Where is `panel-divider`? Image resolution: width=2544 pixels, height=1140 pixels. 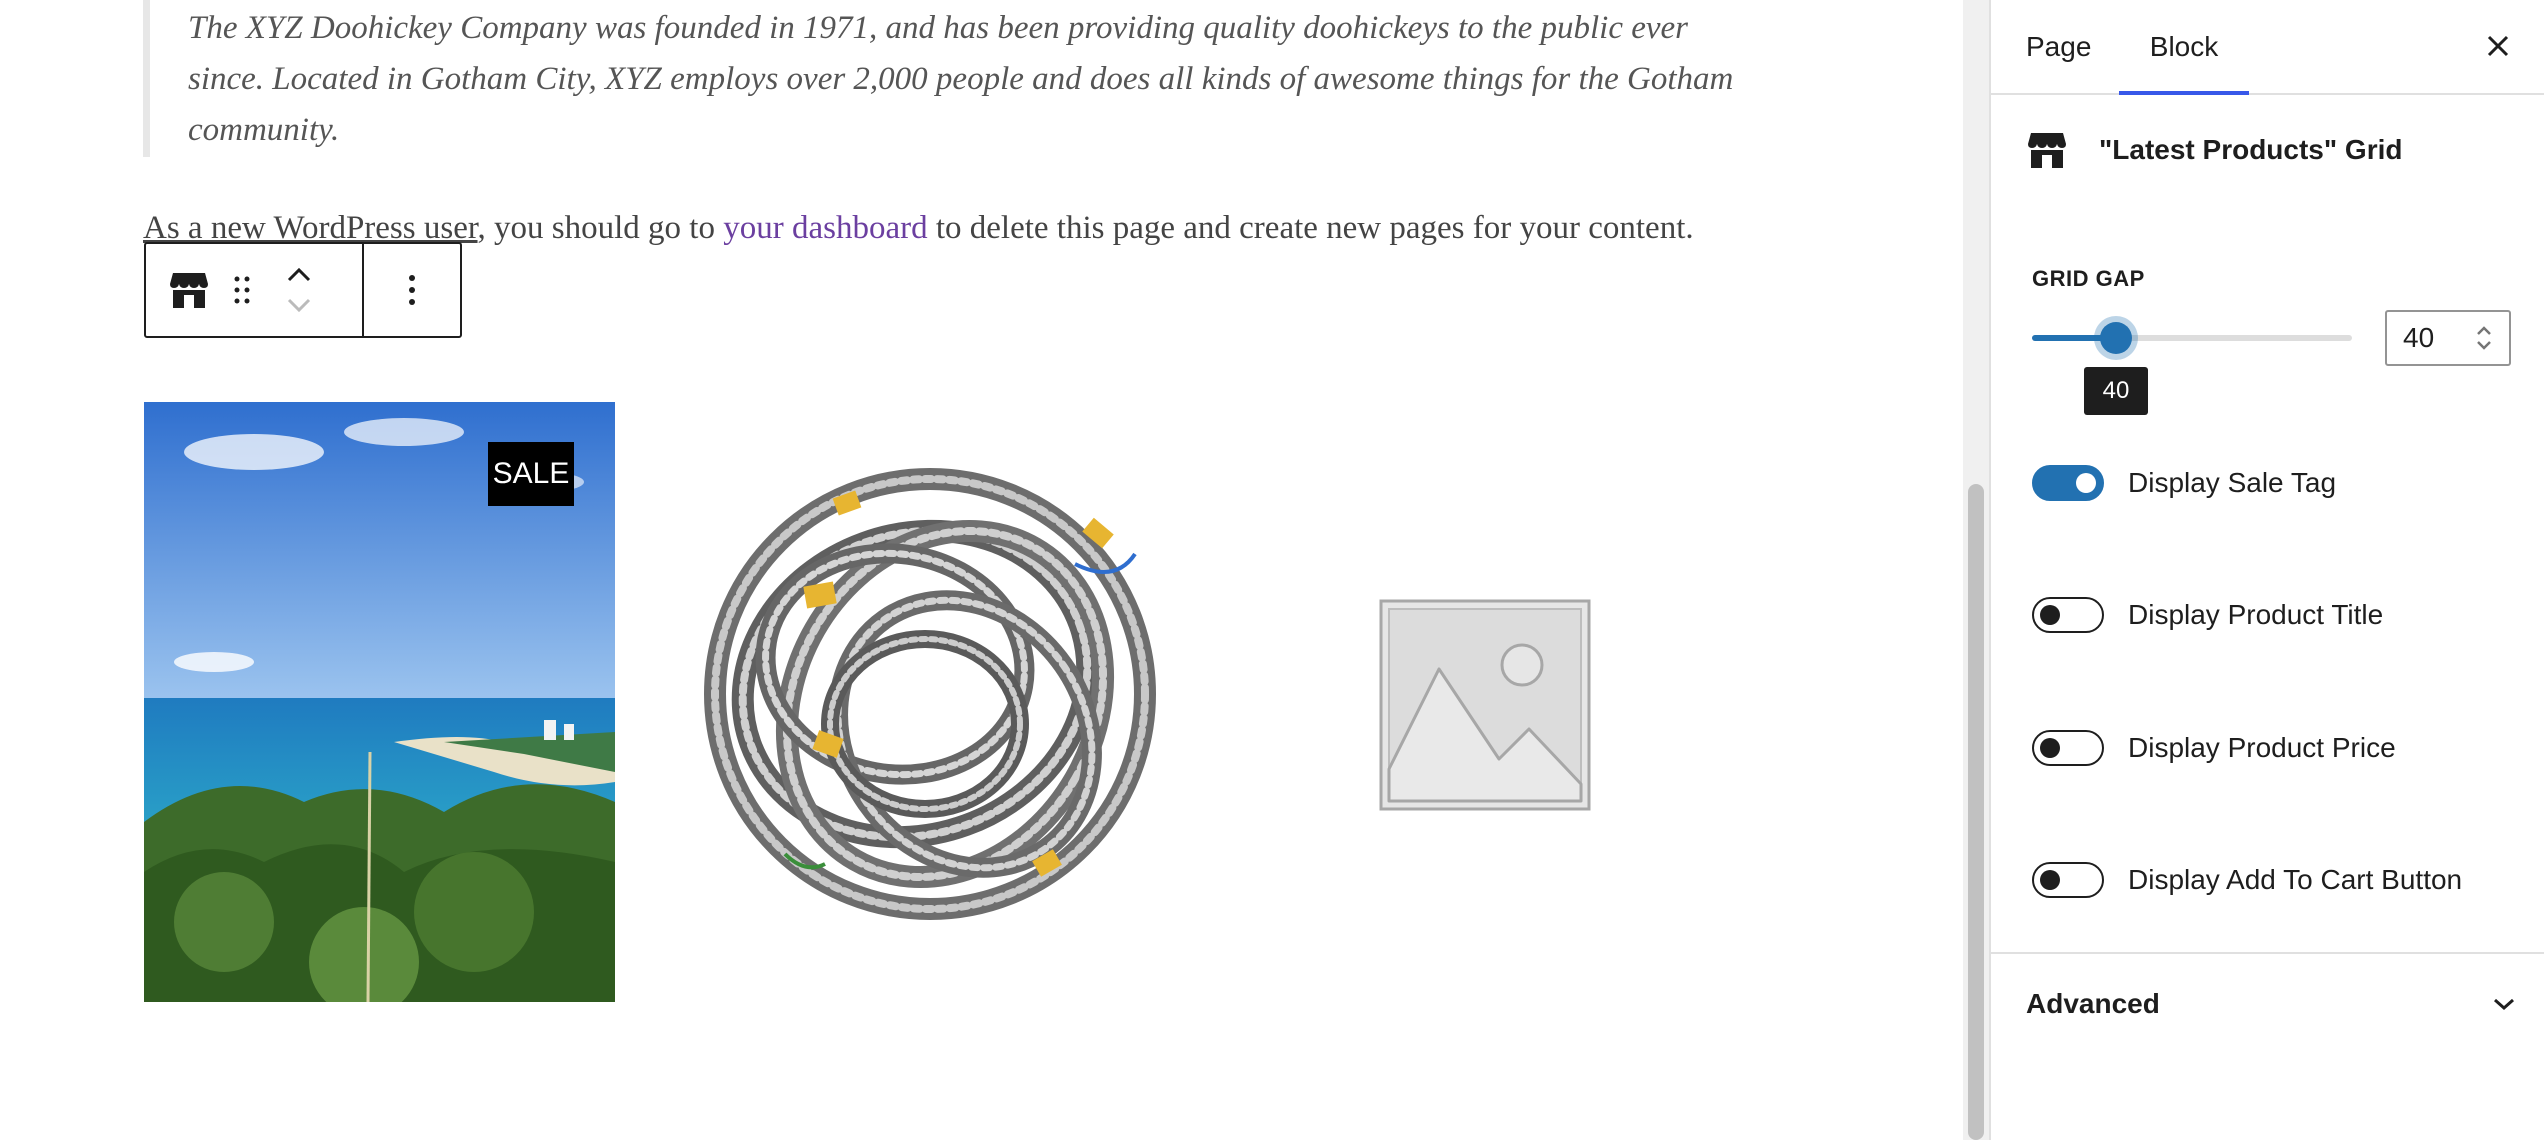 panel-divider is located at coordinates (2267, 953).